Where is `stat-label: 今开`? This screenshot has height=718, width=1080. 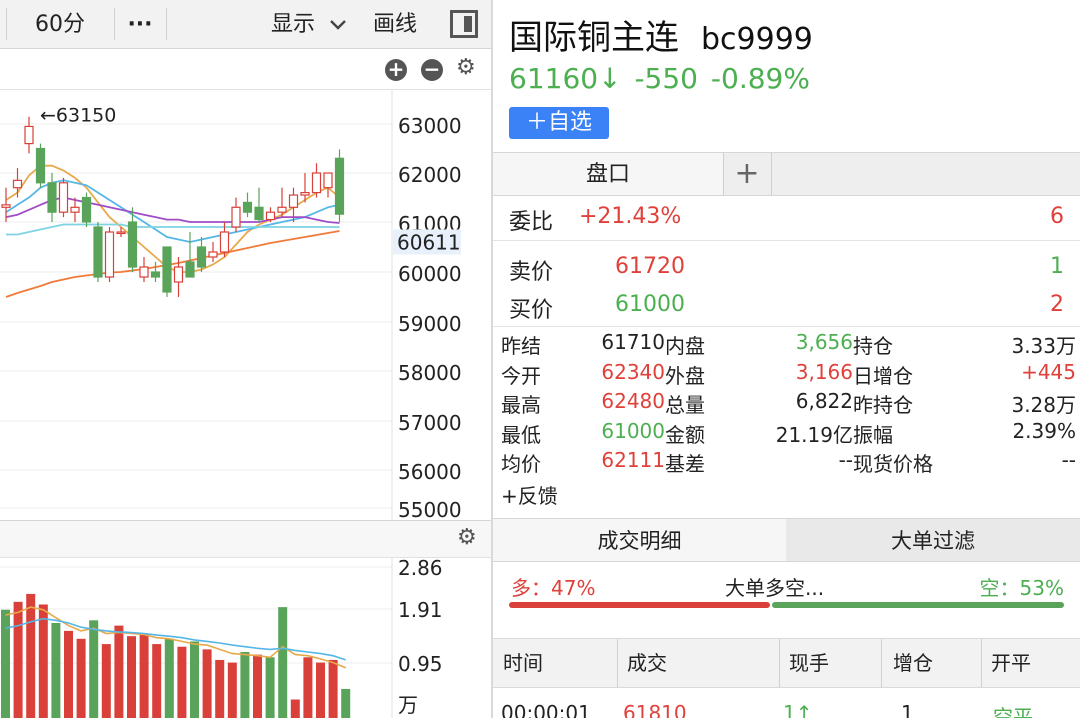
stat-label: 今开 is located at coordinates (521, 375).